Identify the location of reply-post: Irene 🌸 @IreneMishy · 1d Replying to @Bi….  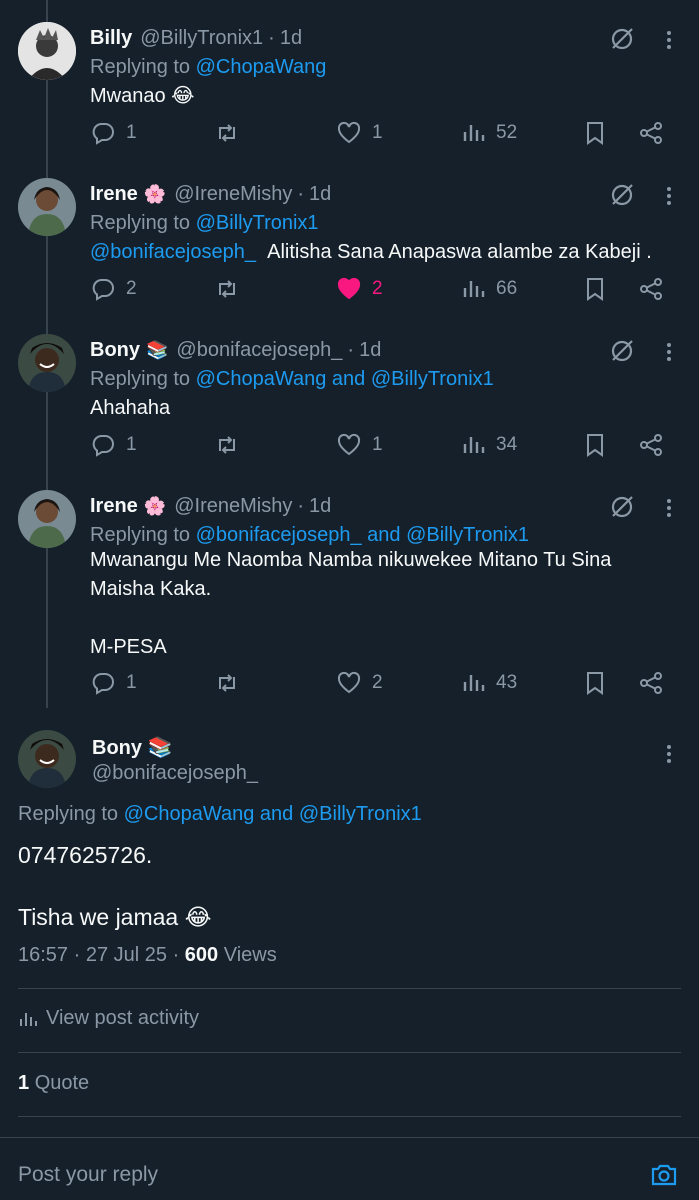
(349, 248).